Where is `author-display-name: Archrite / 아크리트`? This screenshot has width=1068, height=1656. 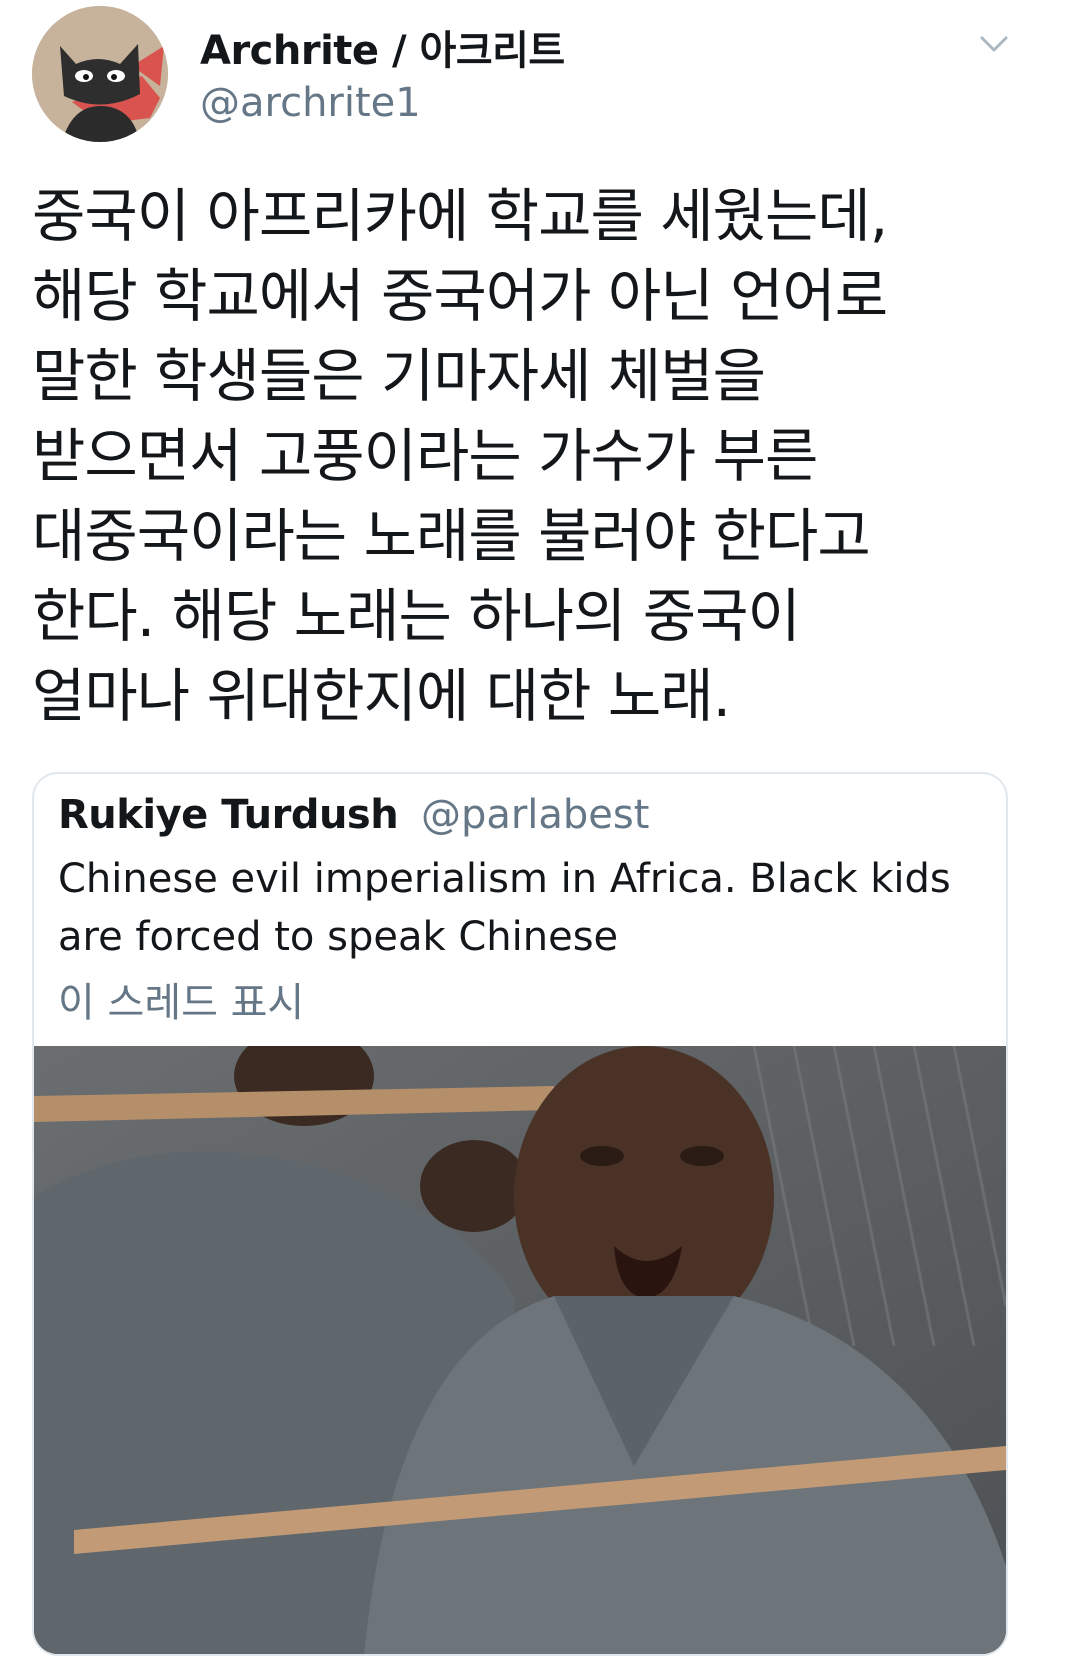
author-display-name: Archrite / 아크리트 is located at coordinates (382, 47).